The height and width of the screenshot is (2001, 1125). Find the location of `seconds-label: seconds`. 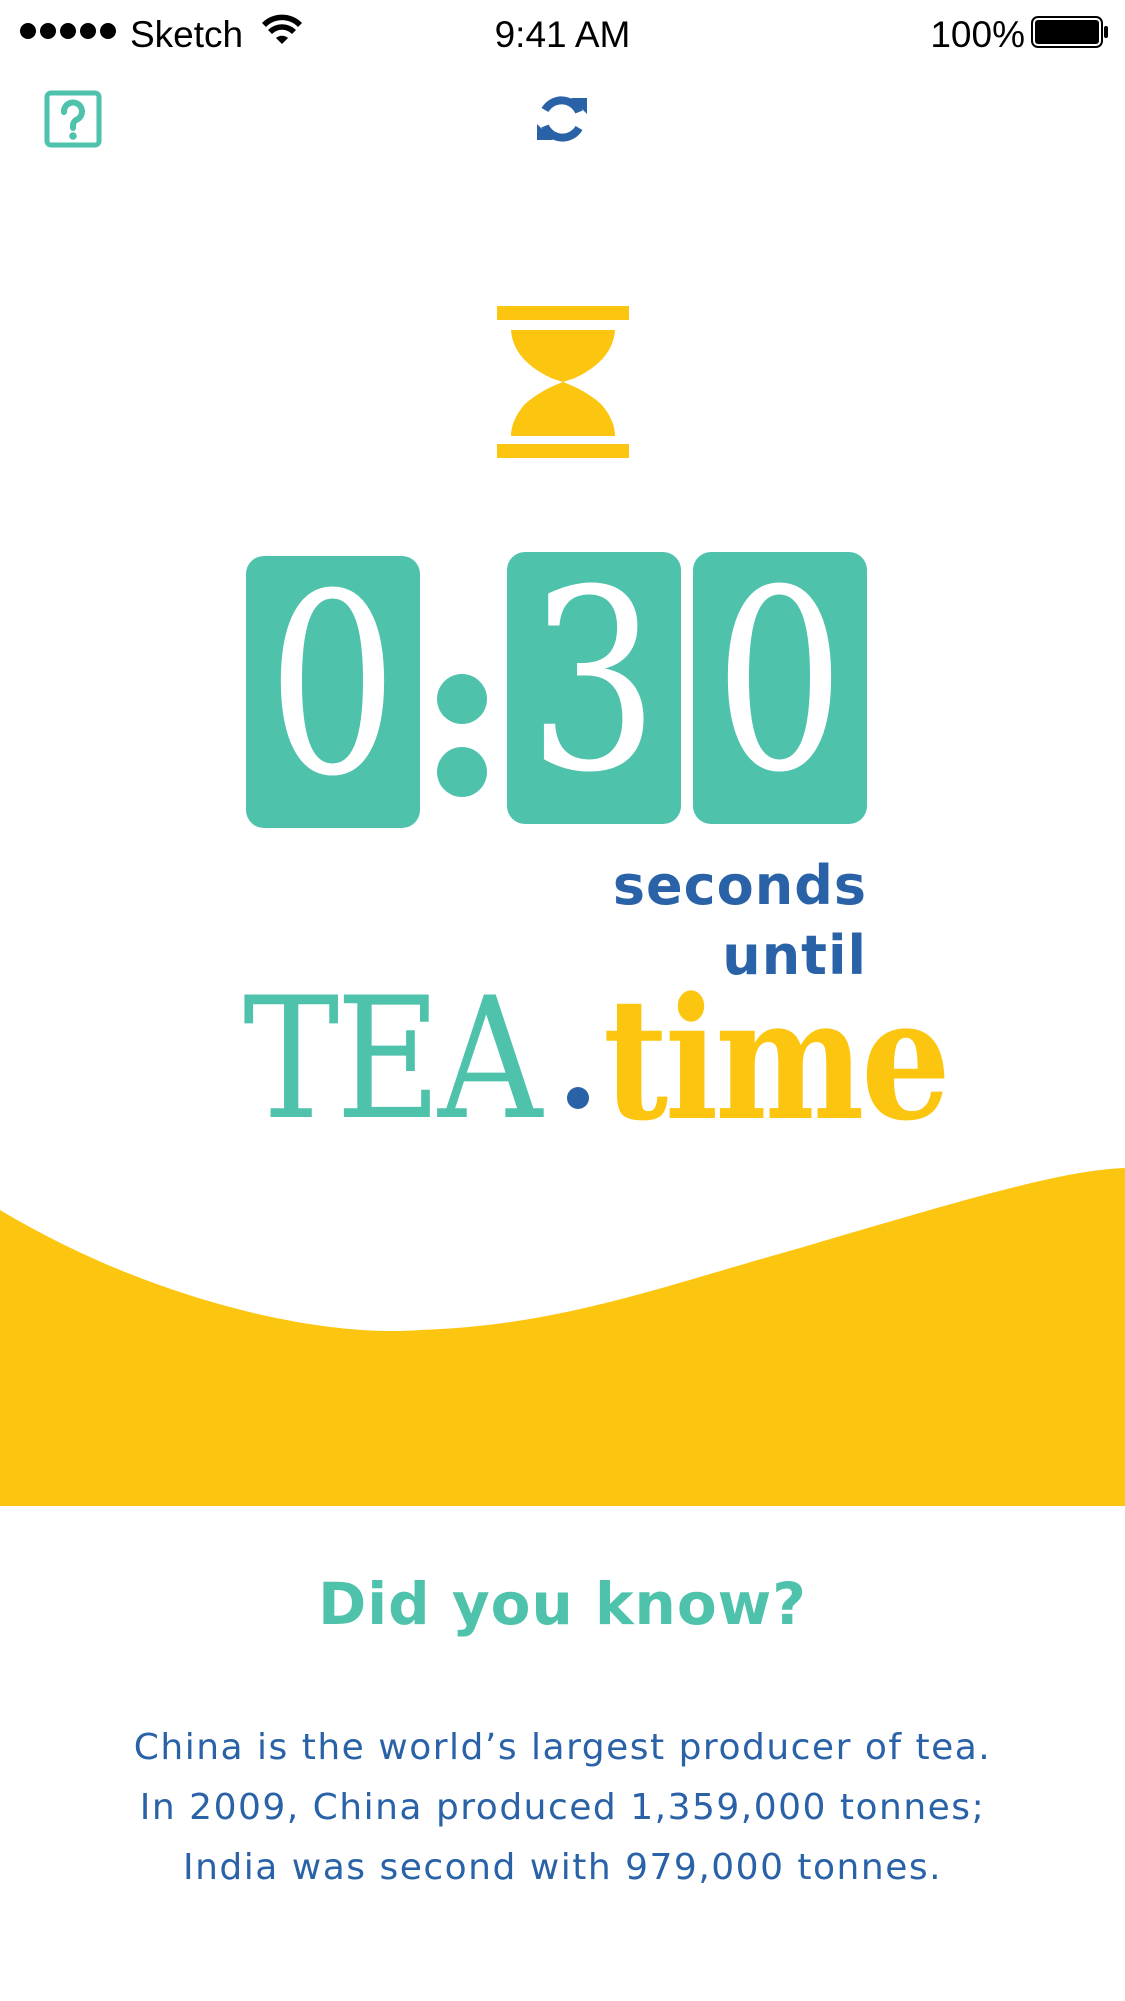

seconds-label: seconds is located at coordinates (739, 885).